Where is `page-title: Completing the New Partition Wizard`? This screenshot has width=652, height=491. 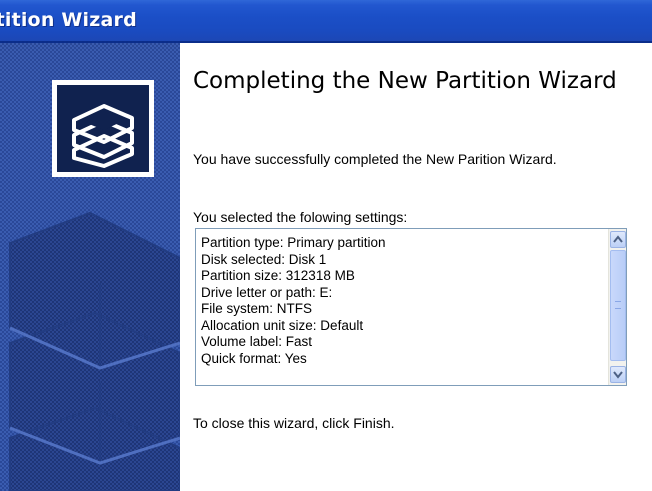
page-title: Completing the New Partition Wizard is located at coordinates (405, 81).